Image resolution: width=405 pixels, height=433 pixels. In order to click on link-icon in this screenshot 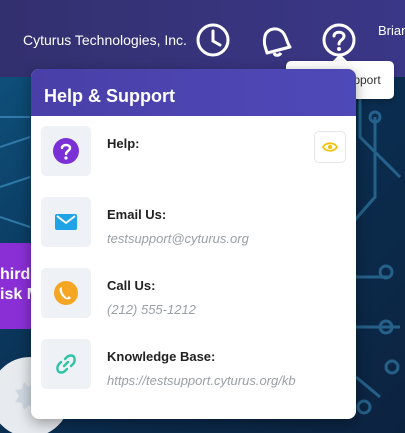, I will do `click(66, 364)`.